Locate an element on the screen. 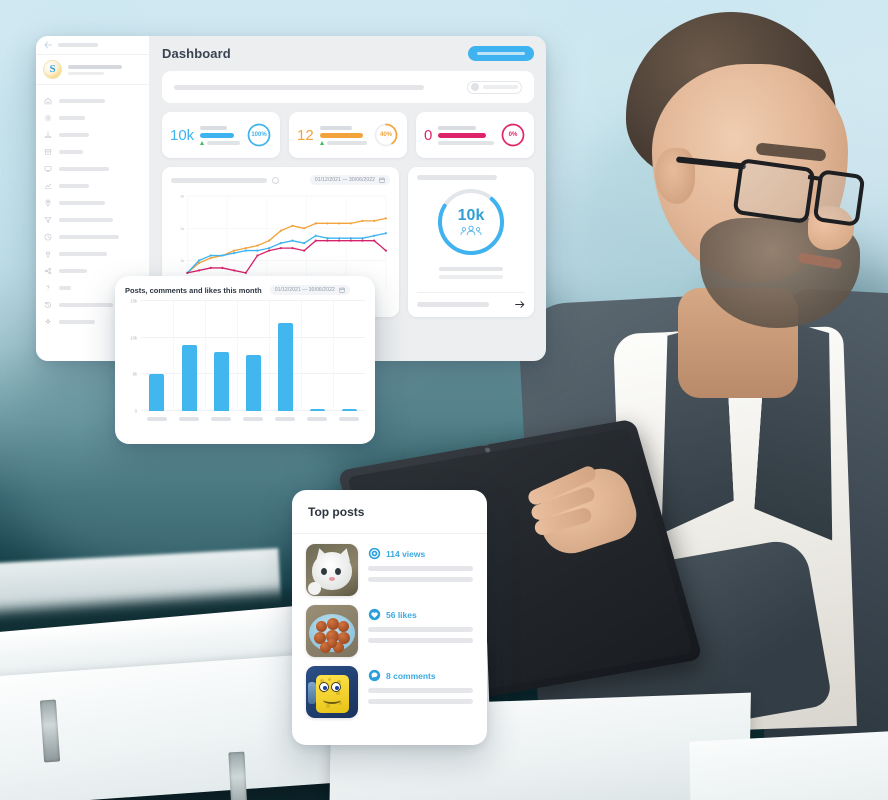 This screenshot has width=888, height=800. avatar-initial: S is located at coordinates (52, 69).